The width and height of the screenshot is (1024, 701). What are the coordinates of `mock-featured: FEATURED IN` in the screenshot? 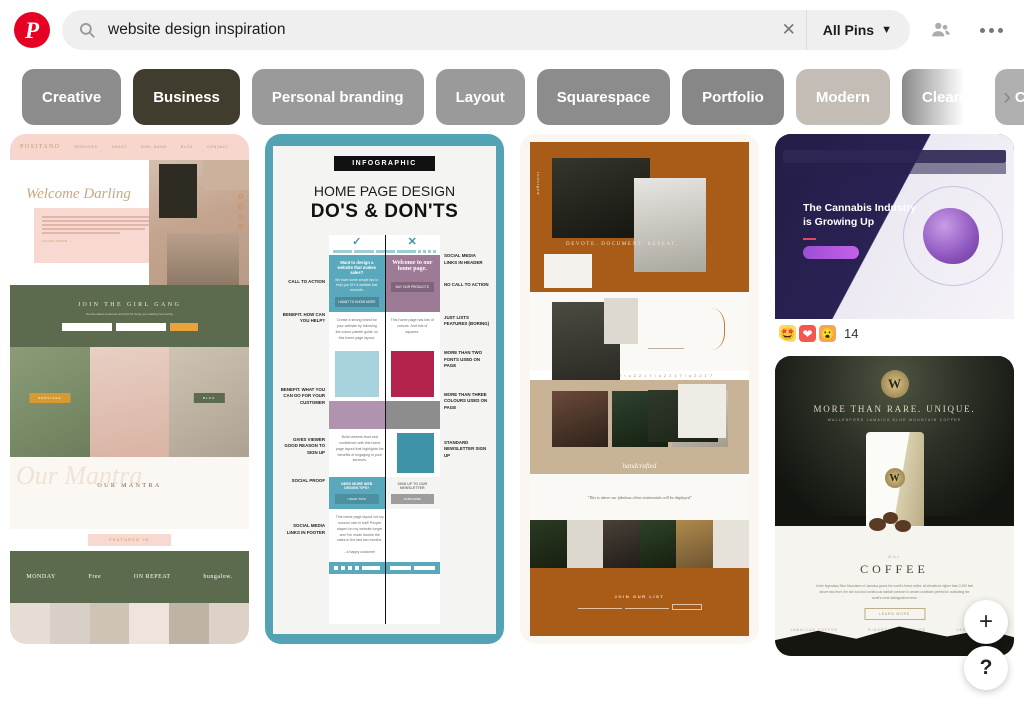 It's located at (129, 540).